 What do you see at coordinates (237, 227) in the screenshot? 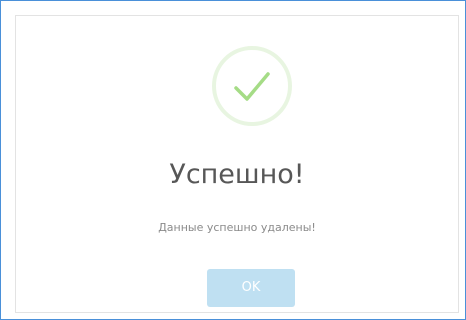
I see `dialog-message: Данные успешно удалены!` at bounding box center [237, 227].